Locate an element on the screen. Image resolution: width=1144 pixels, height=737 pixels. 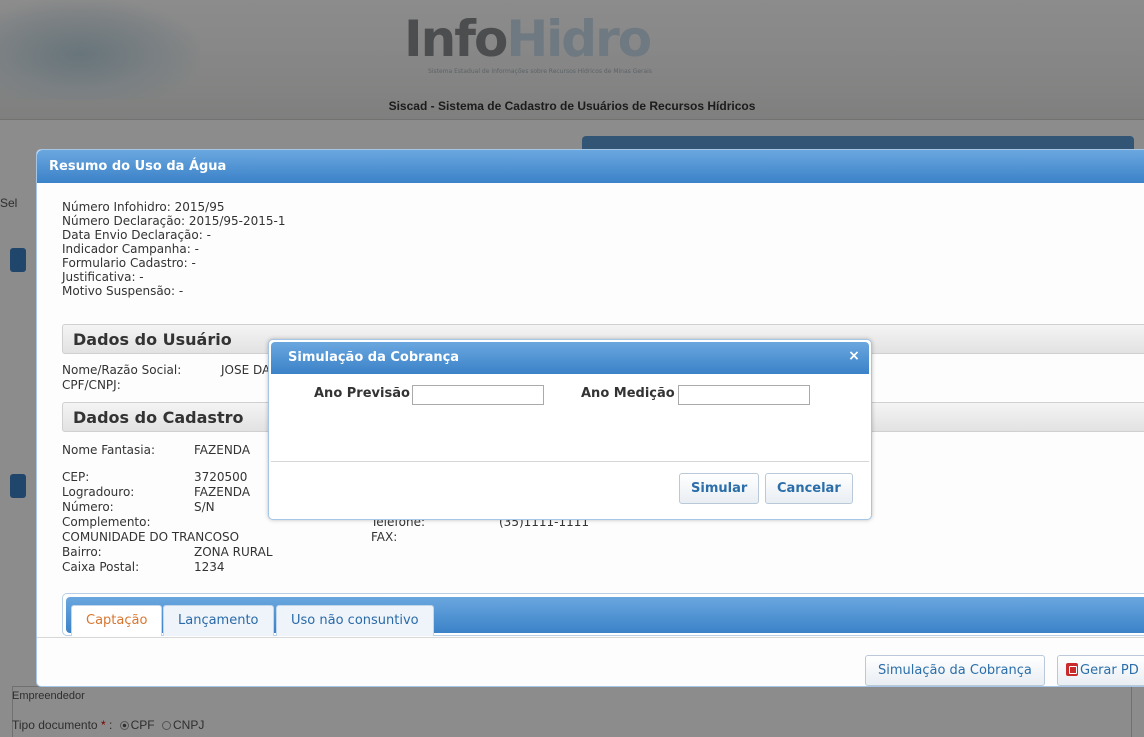
logradouro-label: Logradouro: is located at coordinates (98, 492).